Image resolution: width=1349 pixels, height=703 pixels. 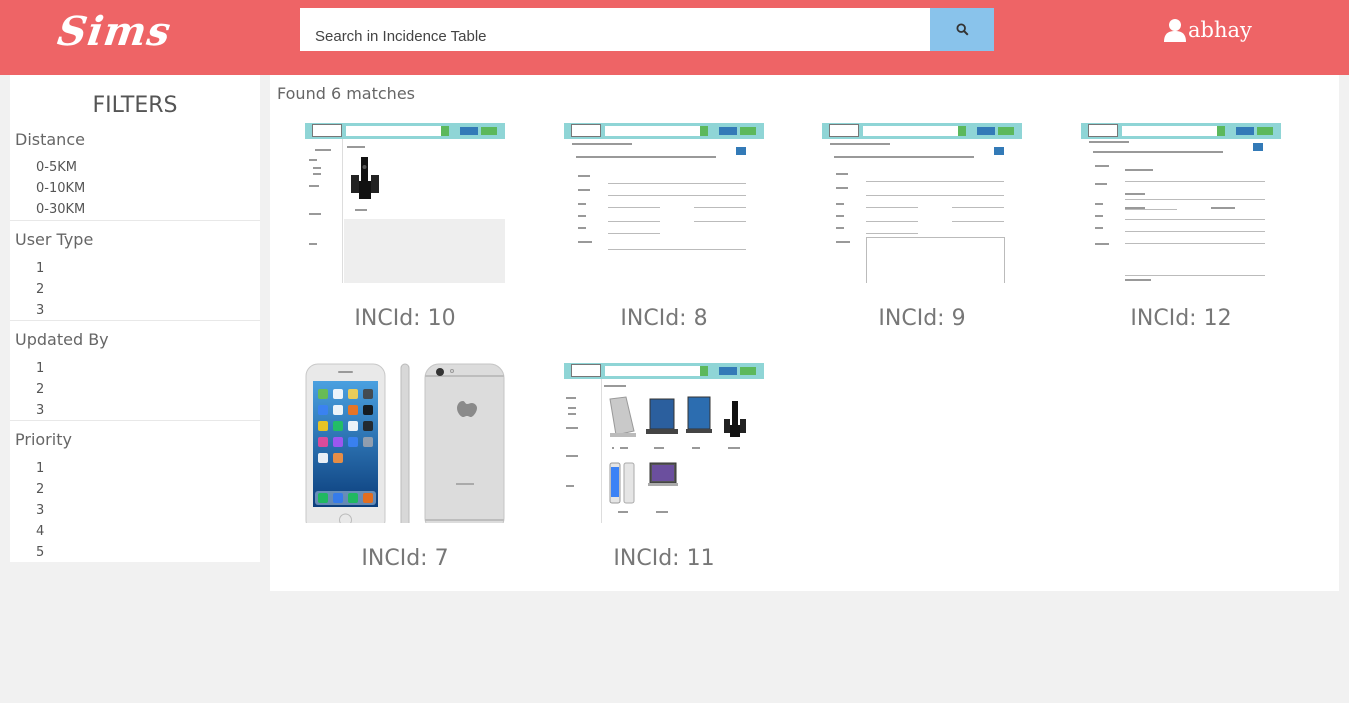 I want to click on sims-logo: Sims, so click(x=115, y=31).